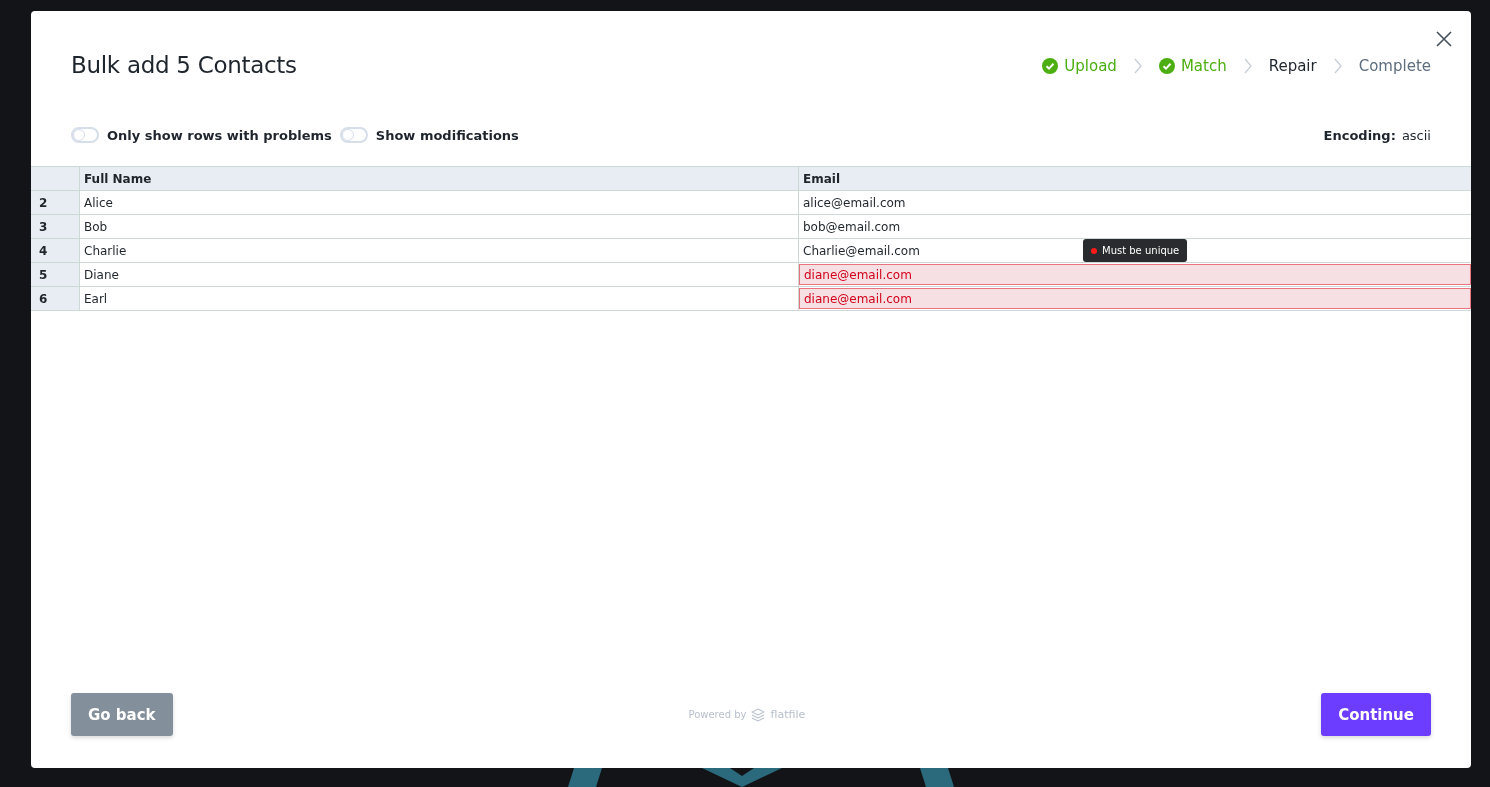  I want to click on layers-icon, so click(758, 714).